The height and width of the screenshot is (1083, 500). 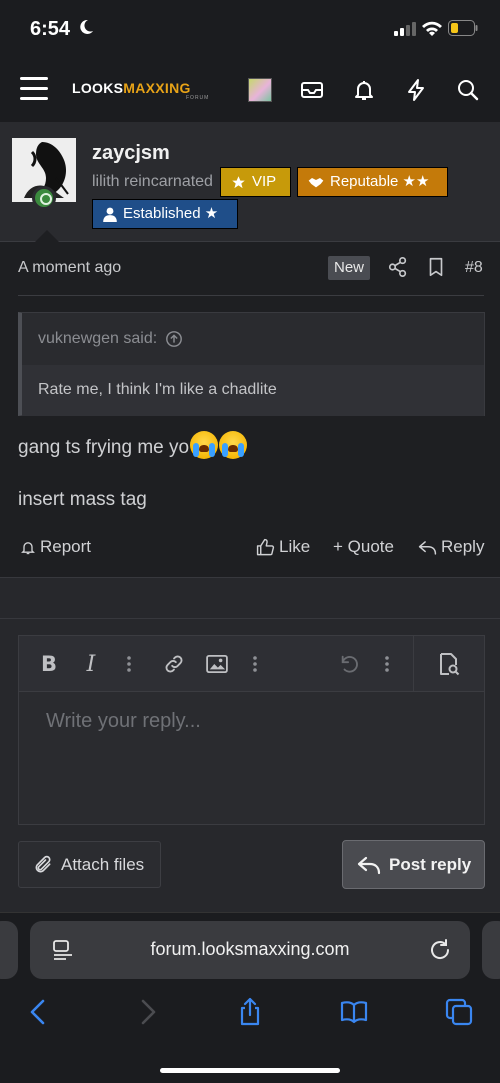 I want to click on badge-established-label: Established ★, so click(x=171, y=213).